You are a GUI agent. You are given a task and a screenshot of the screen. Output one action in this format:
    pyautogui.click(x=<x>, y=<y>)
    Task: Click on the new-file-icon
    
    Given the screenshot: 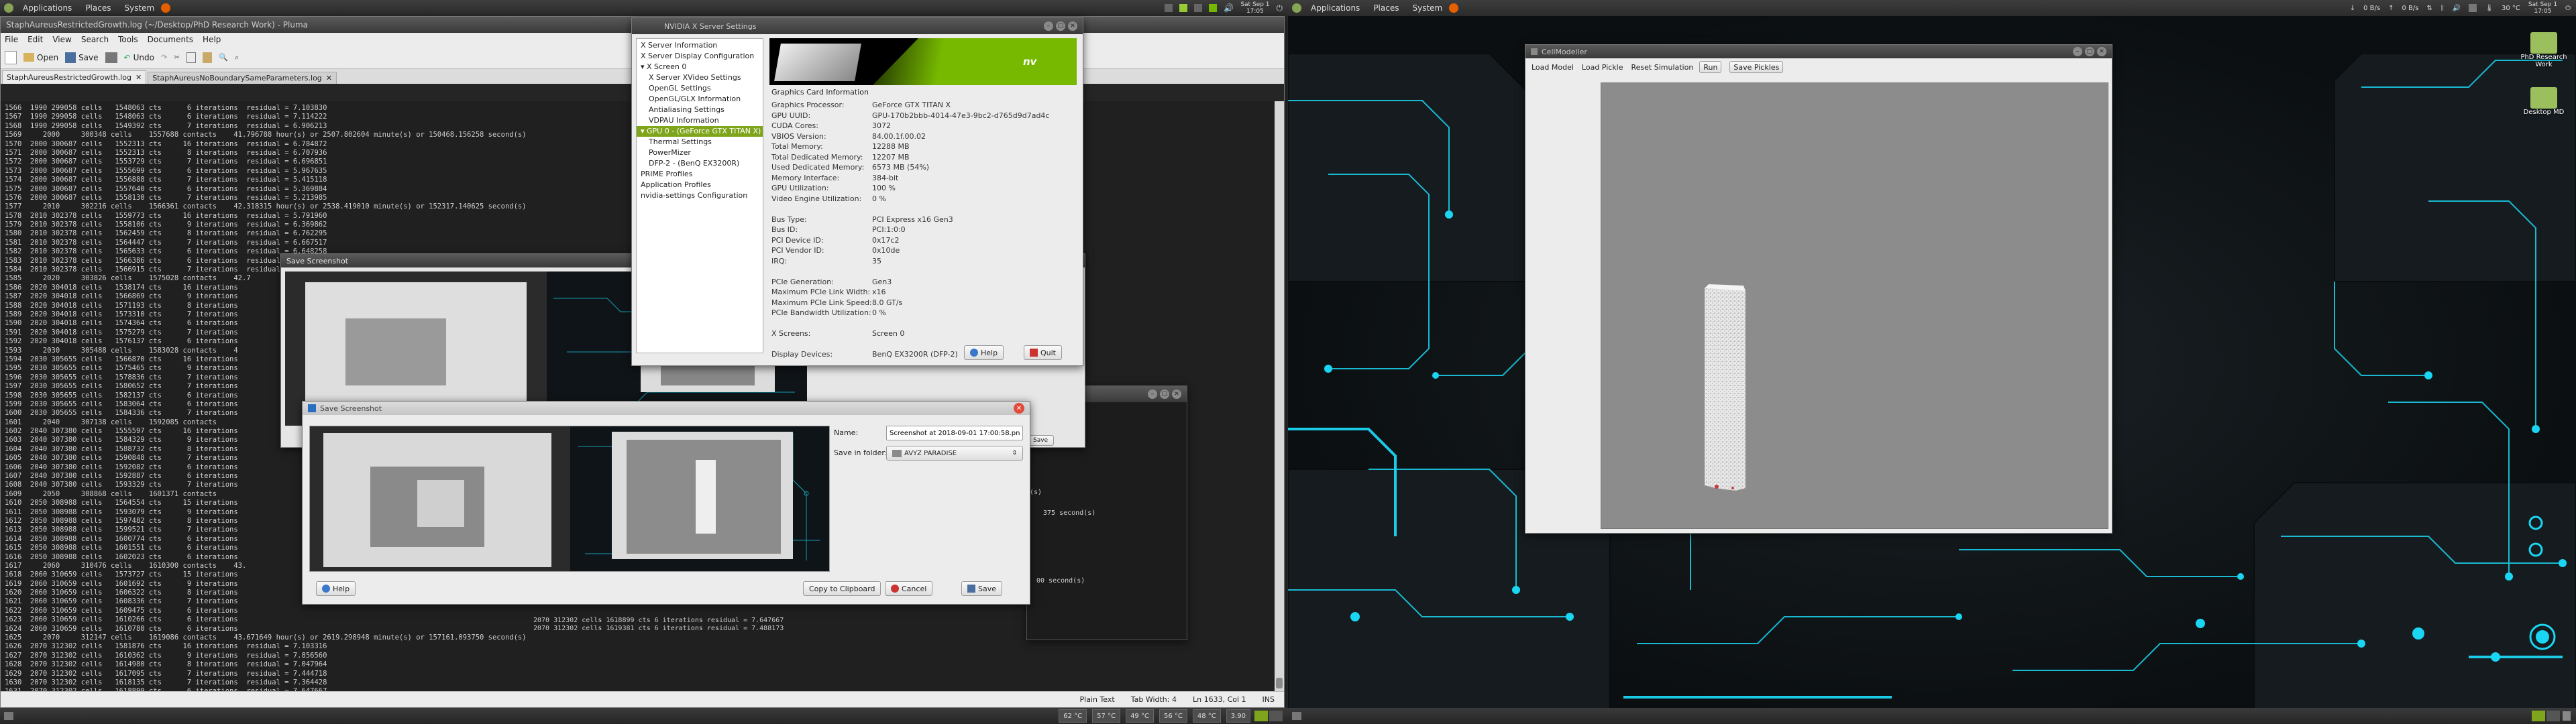 What is the action you would take?
    pyautogui.click(x=11, y=57)
    